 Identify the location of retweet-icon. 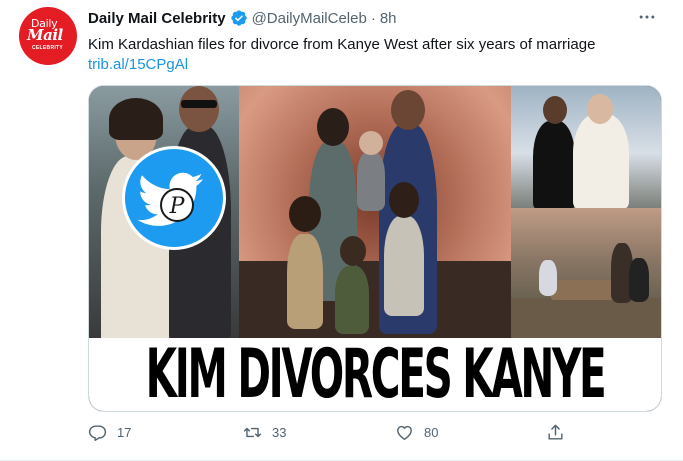
(252, 432).